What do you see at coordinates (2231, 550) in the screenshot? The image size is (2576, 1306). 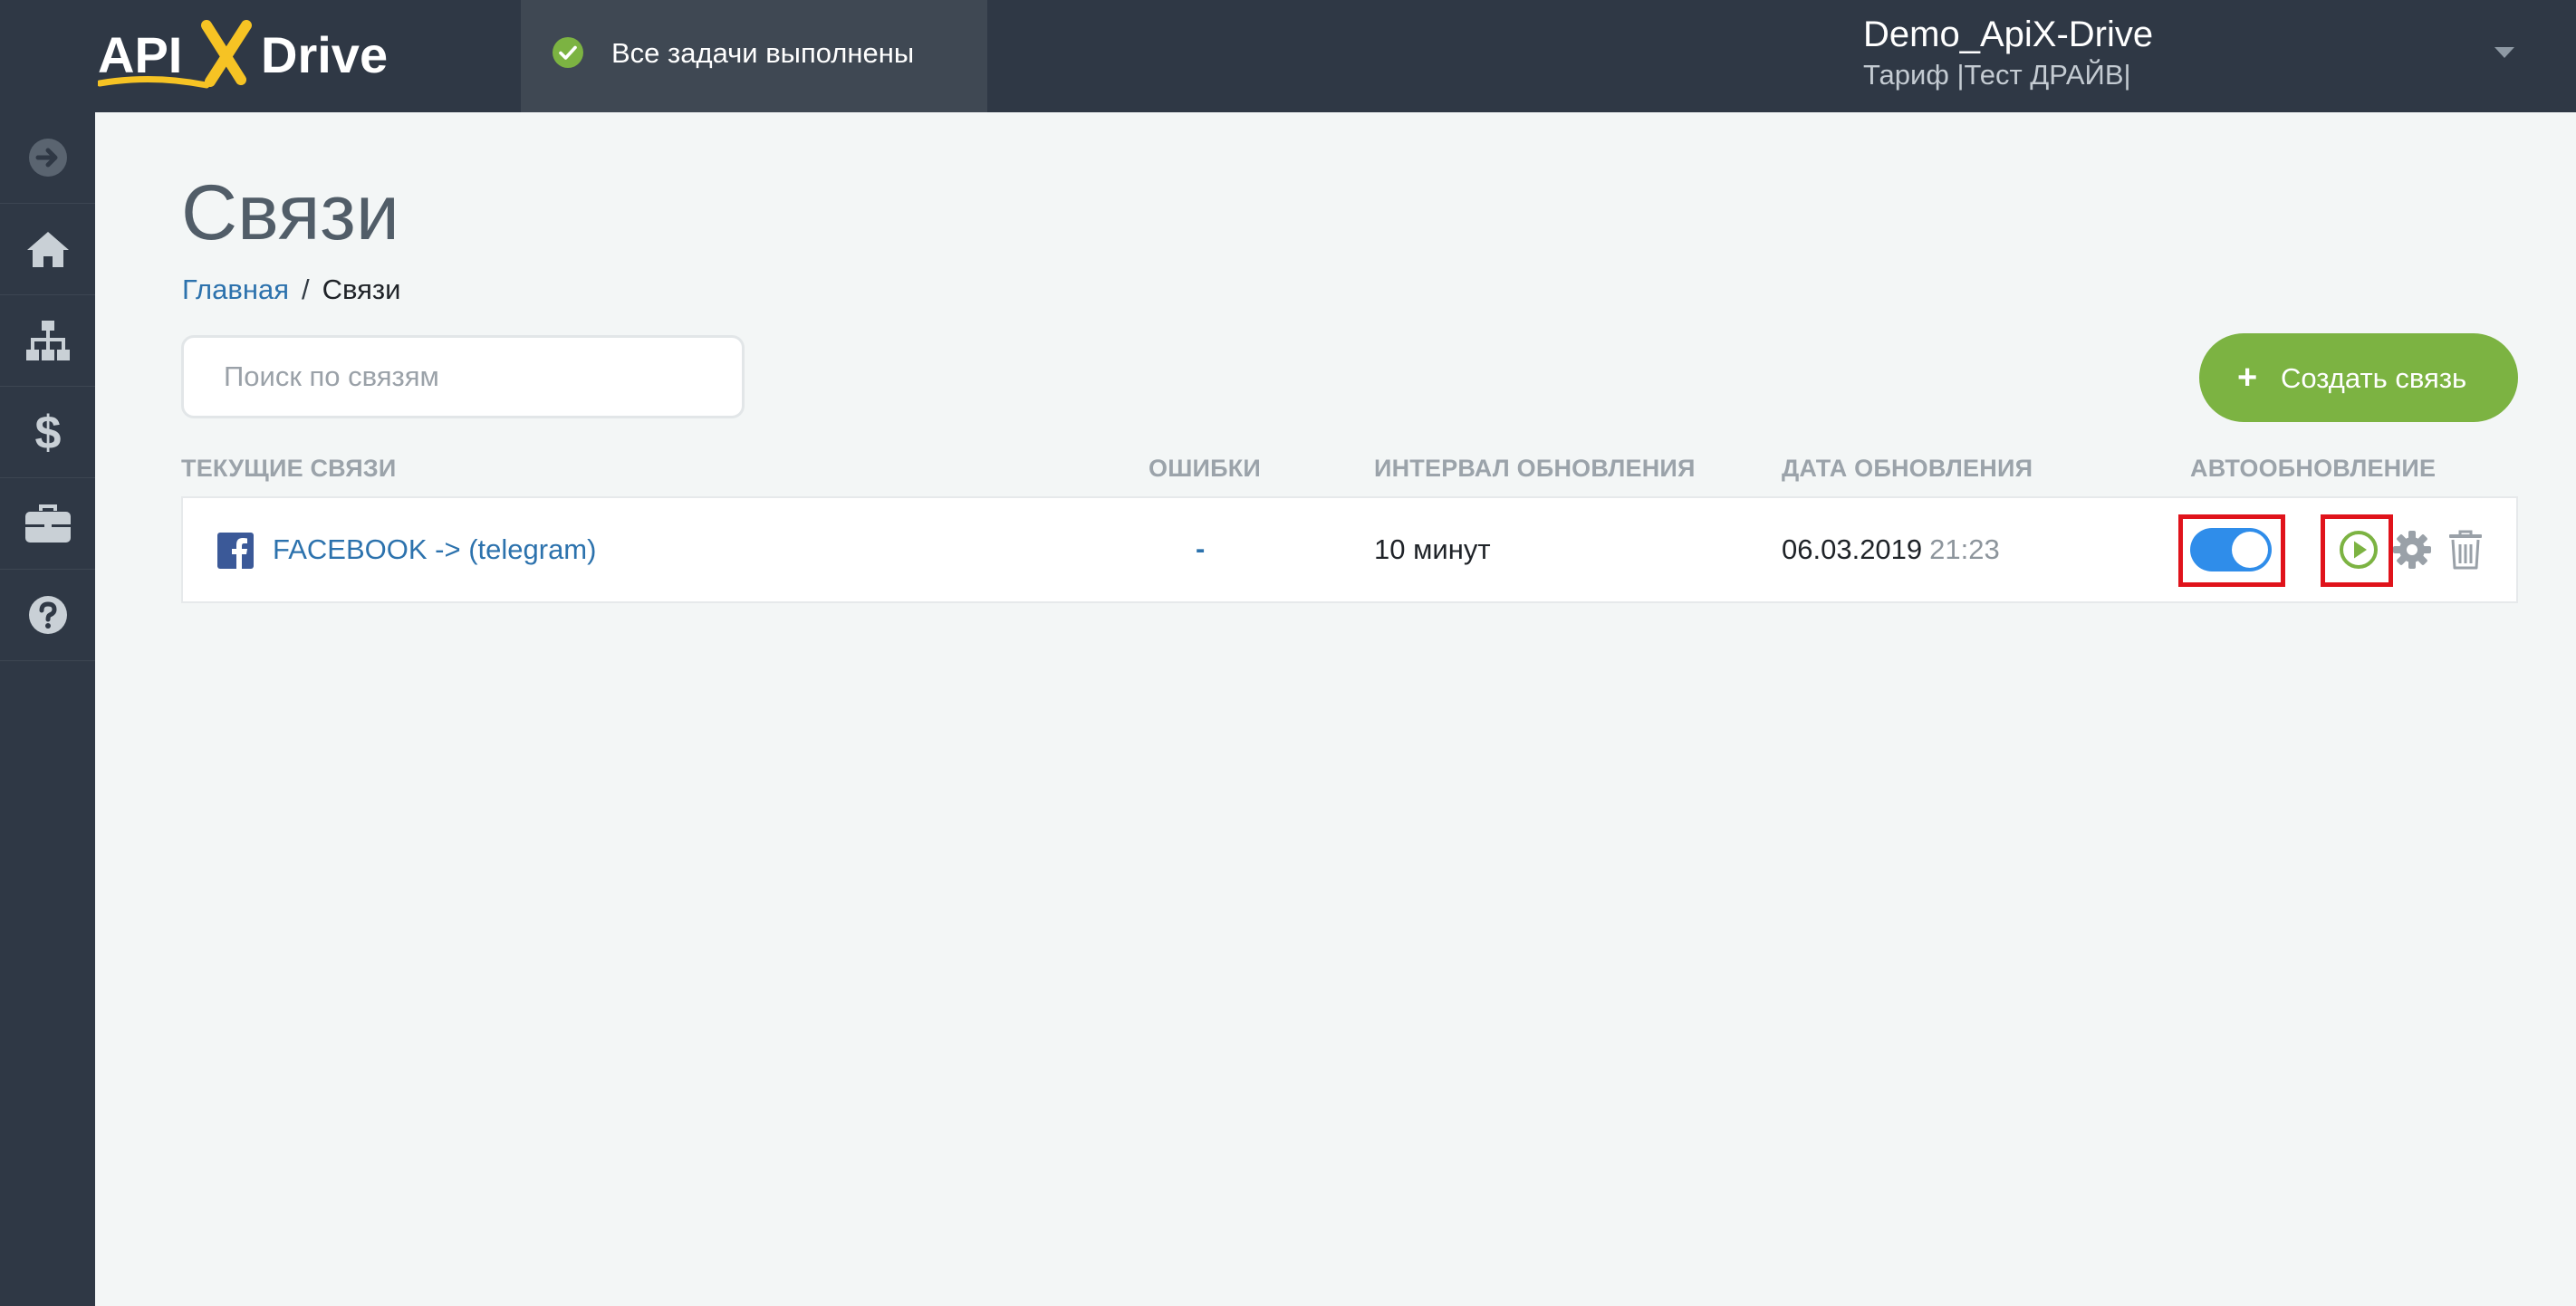 I see `autoupdate-toggle` at bounding box center [2231, 550].